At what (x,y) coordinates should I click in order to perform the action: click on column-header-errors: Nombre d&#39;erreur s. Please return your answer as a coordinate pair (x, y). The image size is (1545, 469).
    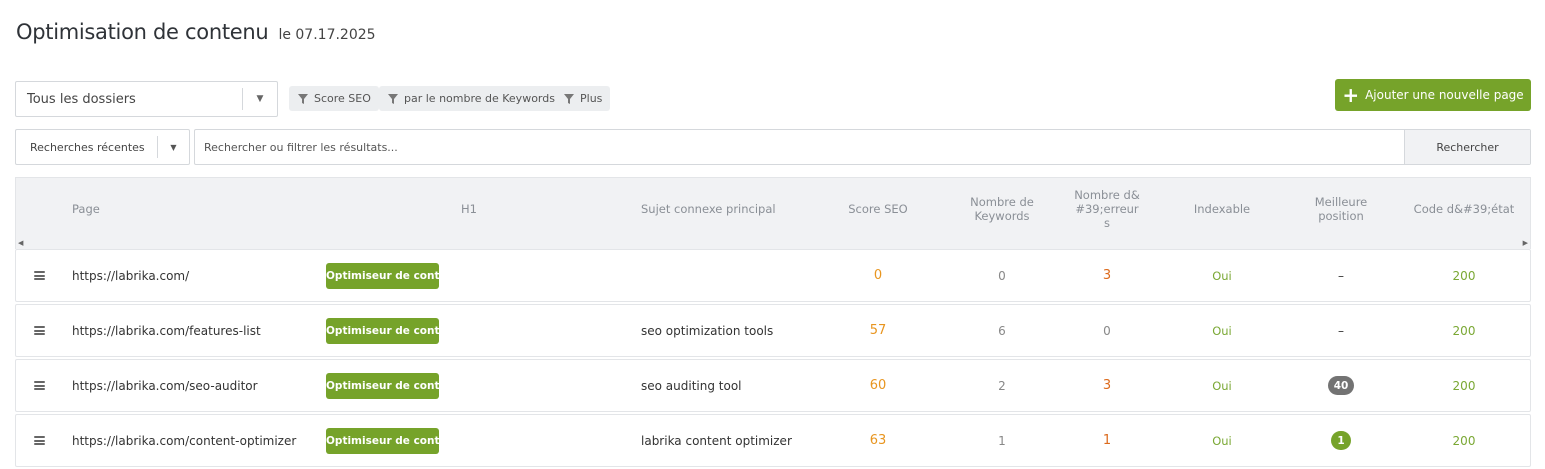
    Looking at the image, I should click on (1107, 208).